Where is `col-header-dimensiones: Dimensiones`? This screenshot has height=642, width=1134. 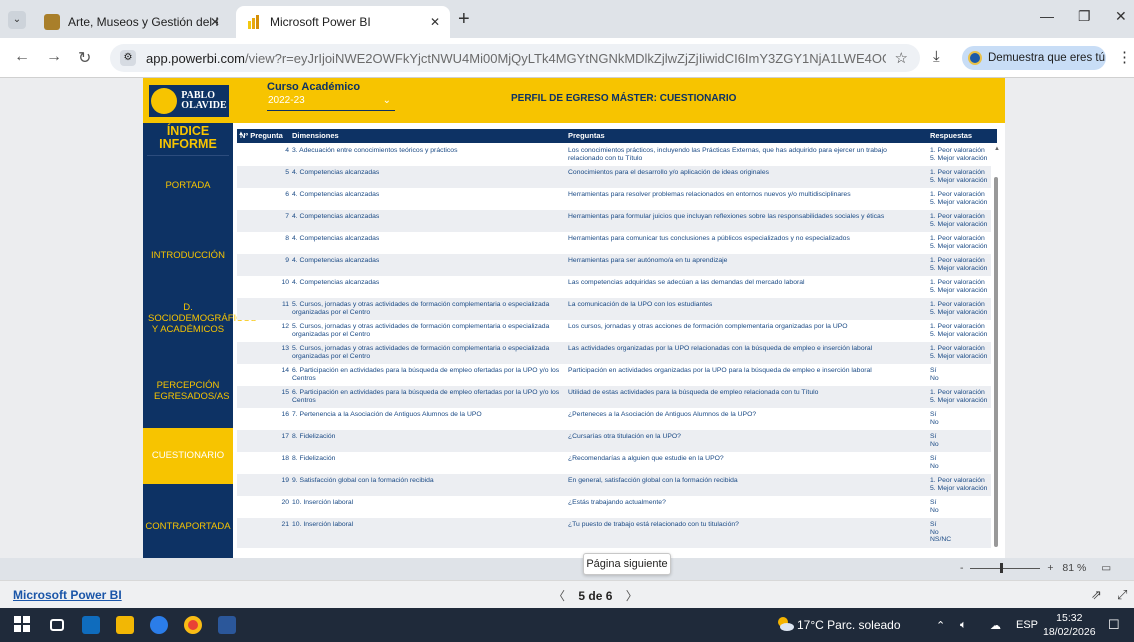 col-header-dimensiones: Dimensiones is located at coordinates (315, 135).